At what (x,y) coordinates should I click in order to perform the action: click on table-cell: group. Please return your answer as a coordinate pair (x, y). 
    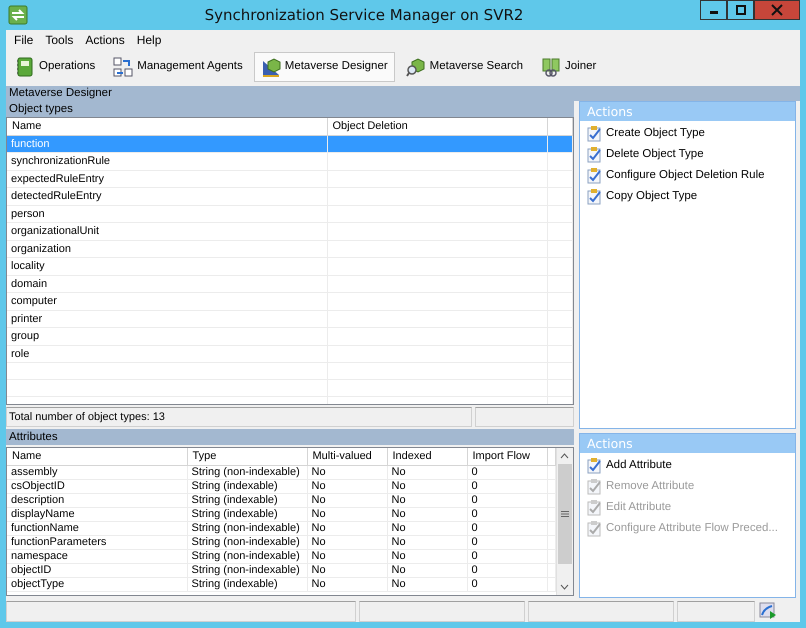
    Looking at the image, I should click on (167, 336).